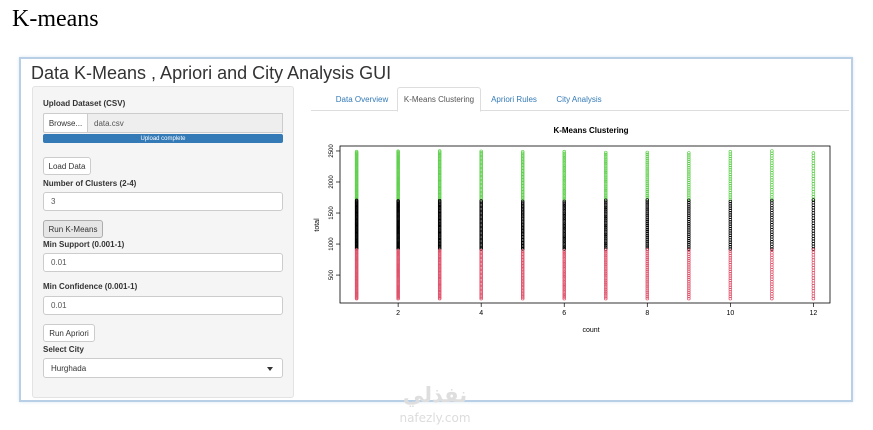  I want to click on upload-progress-bar: Upload complete, so click(163, 138).